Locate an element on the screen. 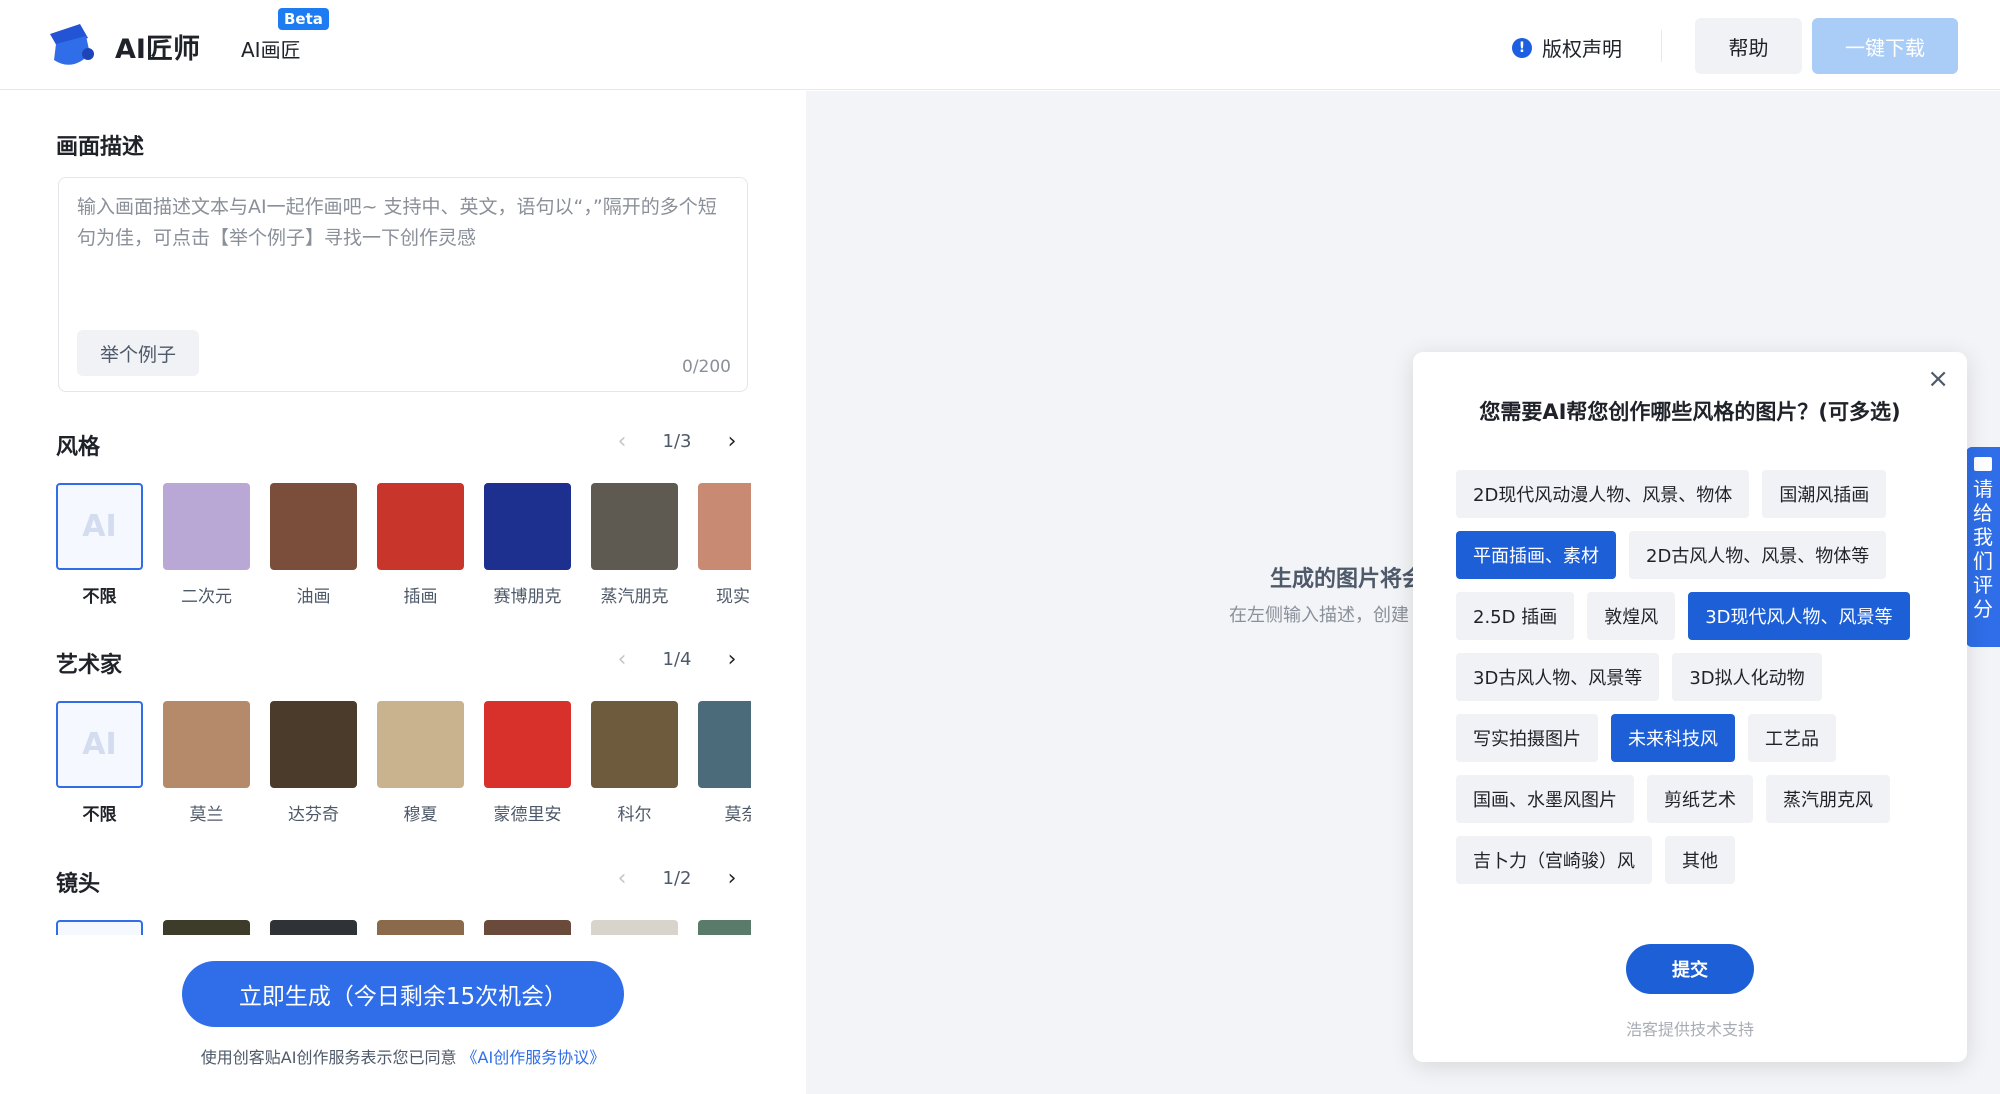  beta-badge: Beta is located at coordinates (303, 19).